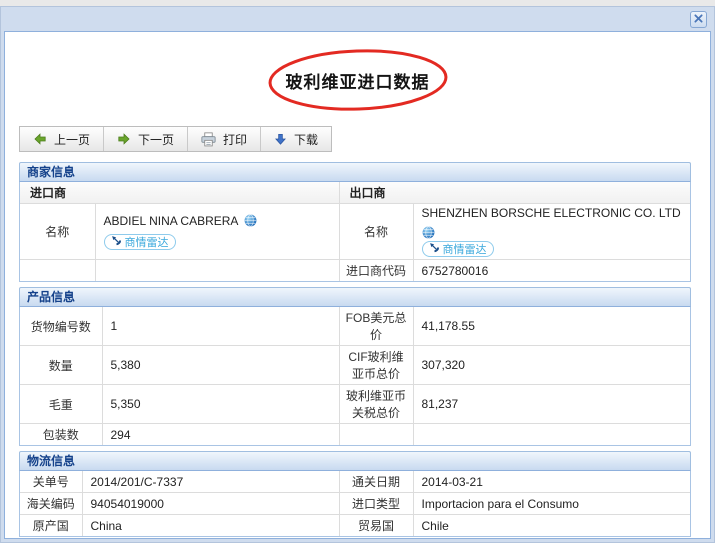  I want to click on title-area: 玻利维亚进口数据, so click(357, 80).